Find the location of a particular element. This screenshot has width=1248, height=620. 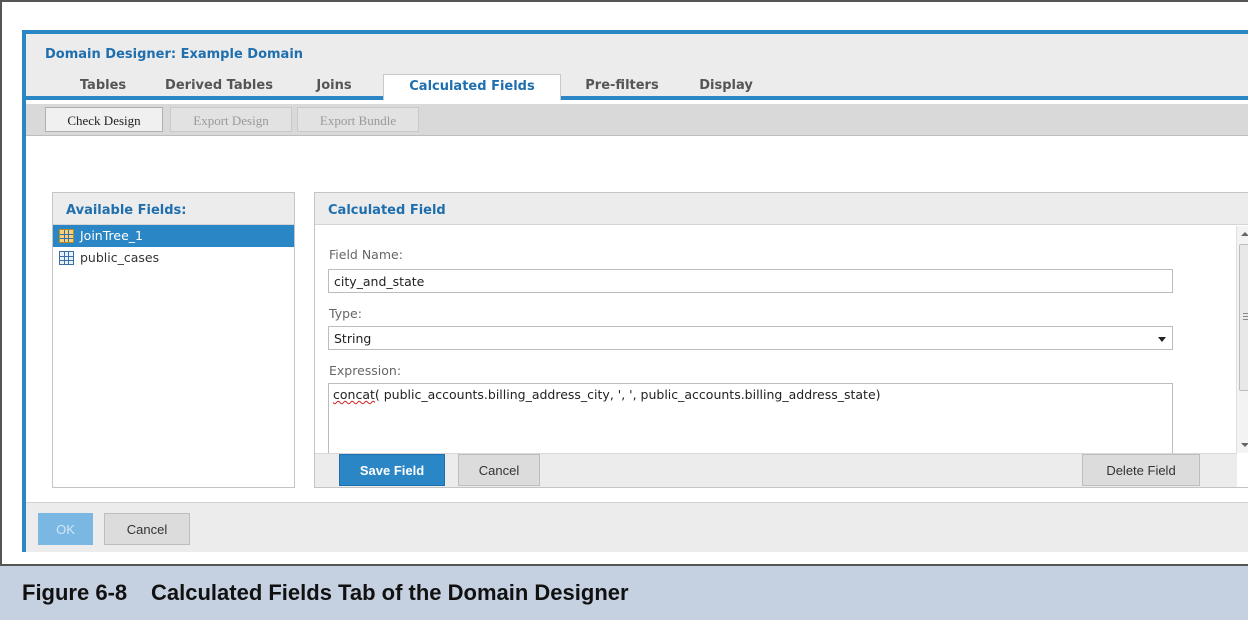

type-label: Type: is located at coordinates (345, 313).